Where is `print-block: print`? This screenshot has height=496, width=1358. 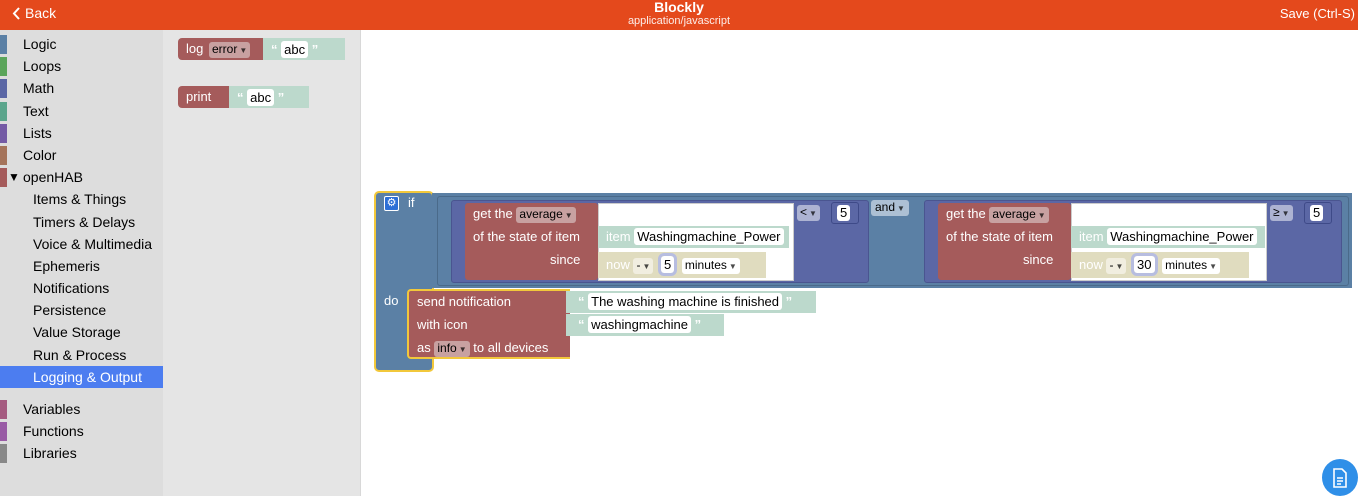
print-block: print is located at coordinates (206, 97).